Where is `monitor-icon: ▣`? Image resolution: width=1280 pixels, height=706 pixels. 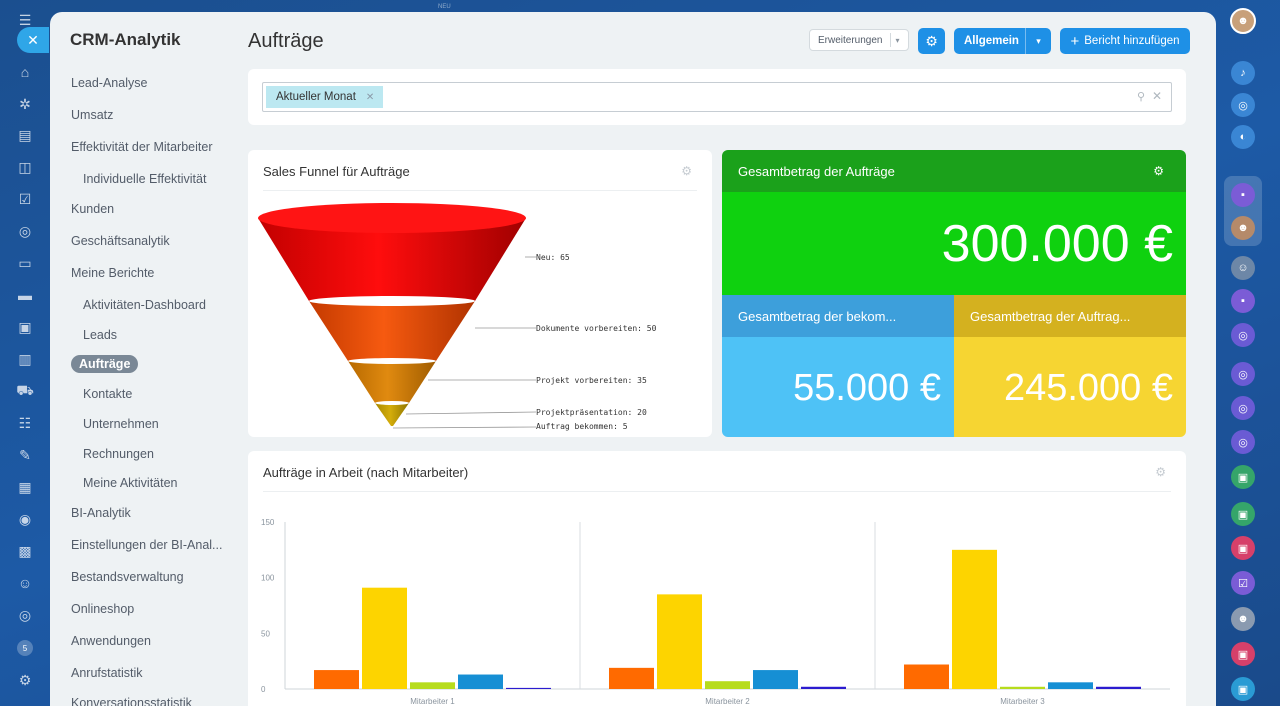
monitor-icon: ▣ is located at coordinates (25, 327).